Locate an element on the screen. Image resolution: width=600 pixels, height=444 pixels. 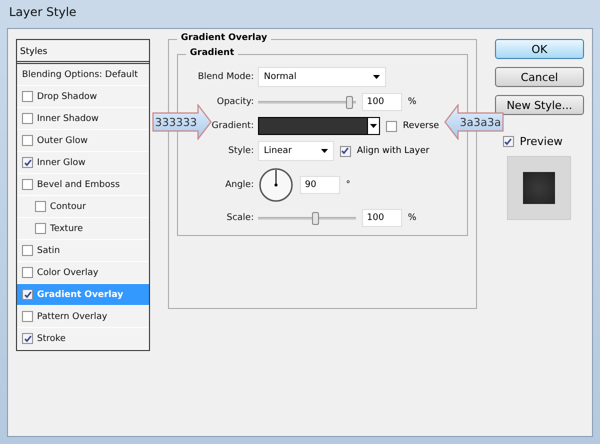
angle-dial is located at coordinates (276, 185).